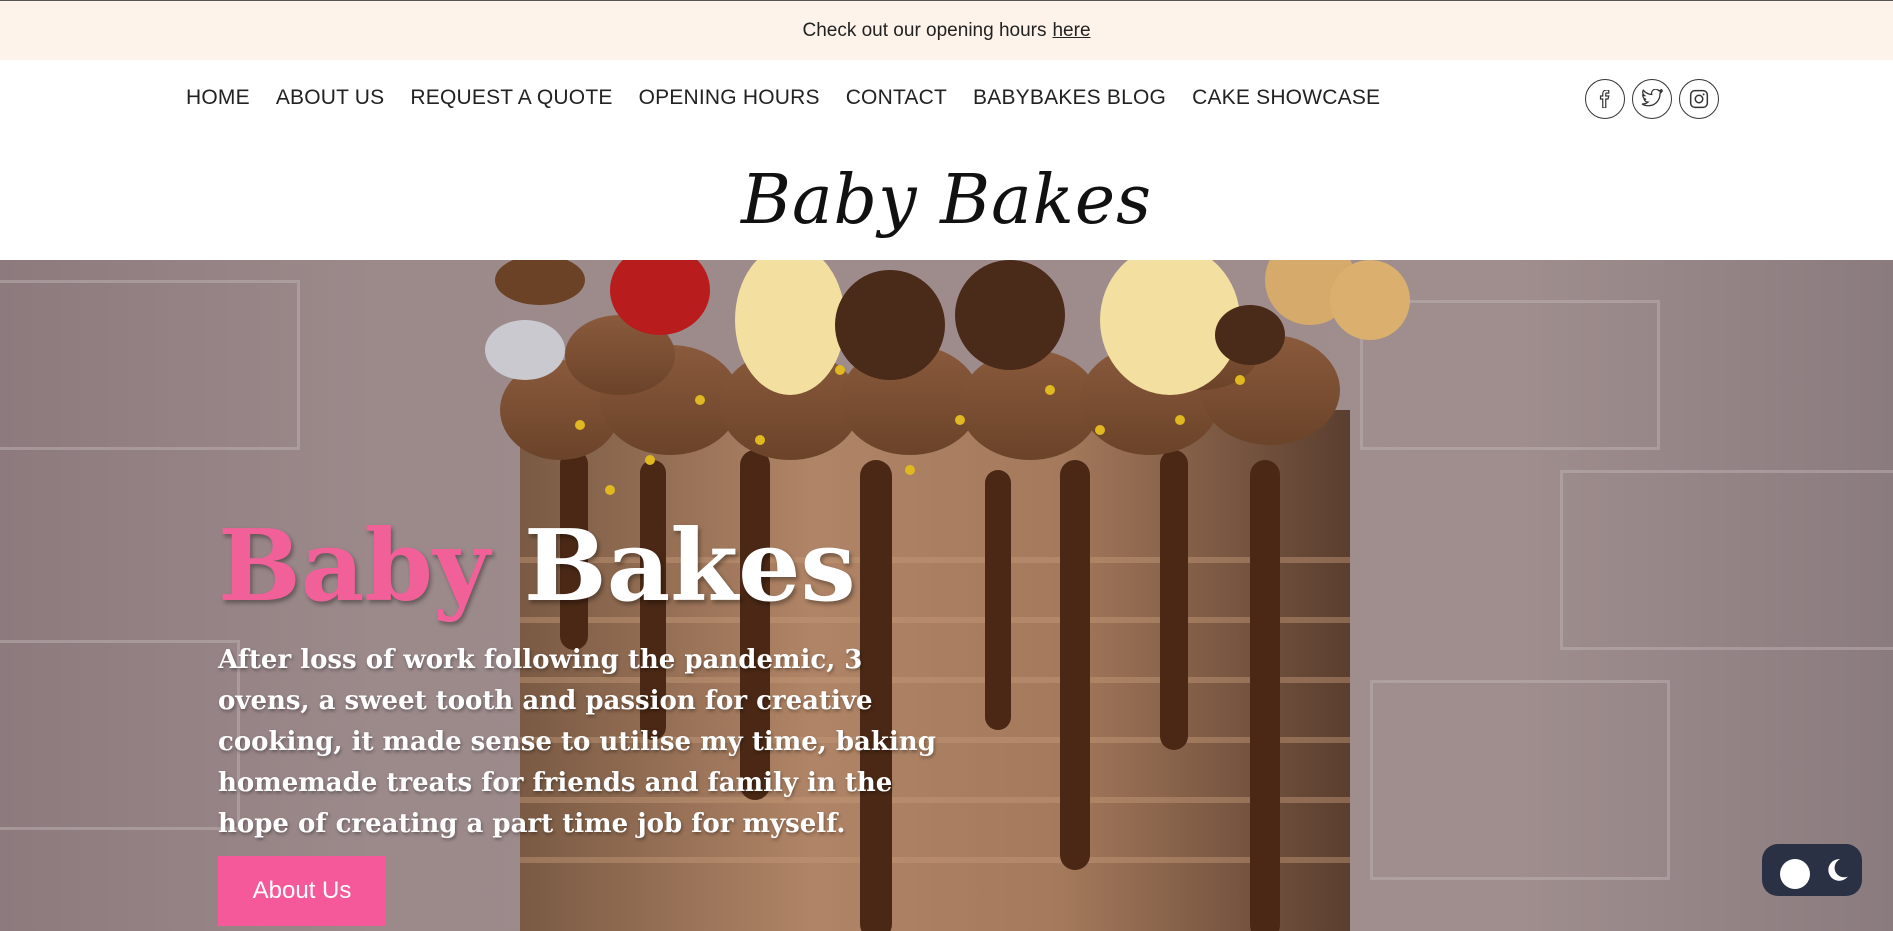 The height and width of the screenshot is (931, 1893). I want to click on opening-hours-link: here, so click(1071, 31).